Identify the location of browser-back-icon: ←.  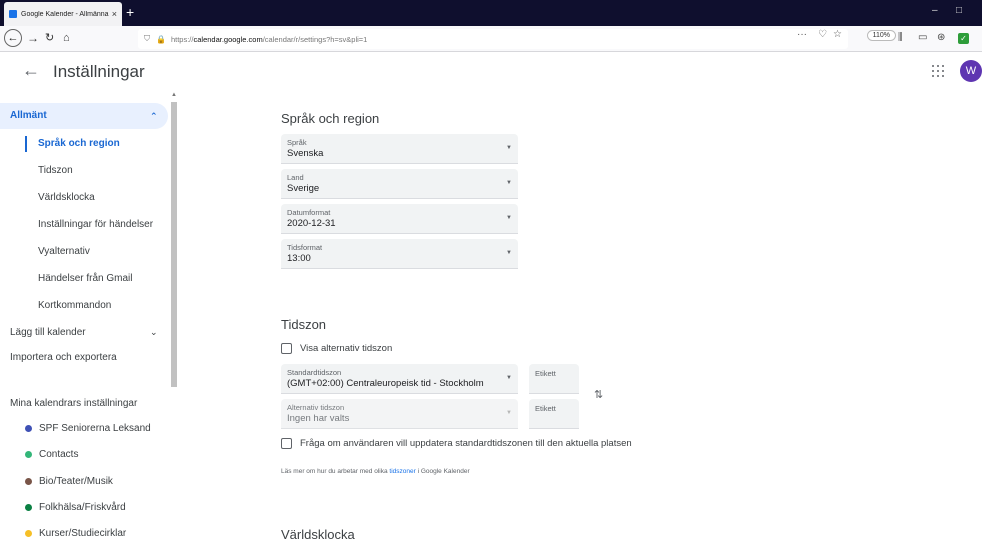
(13, 38).